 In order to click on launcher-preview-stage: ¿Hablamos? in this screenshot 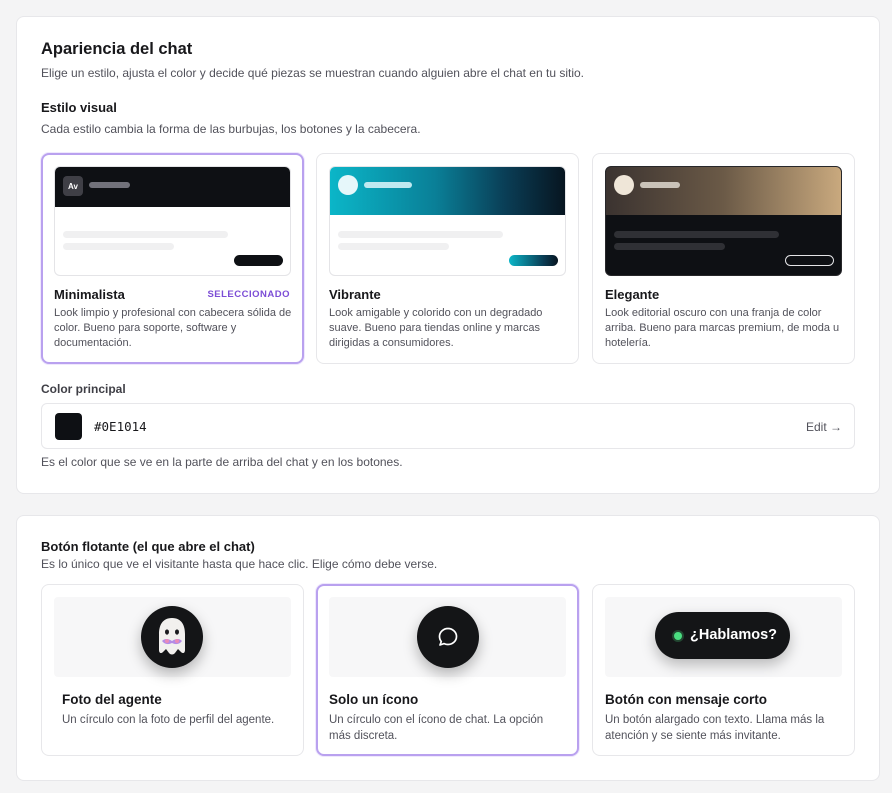, I will do `click(723, 637)`.